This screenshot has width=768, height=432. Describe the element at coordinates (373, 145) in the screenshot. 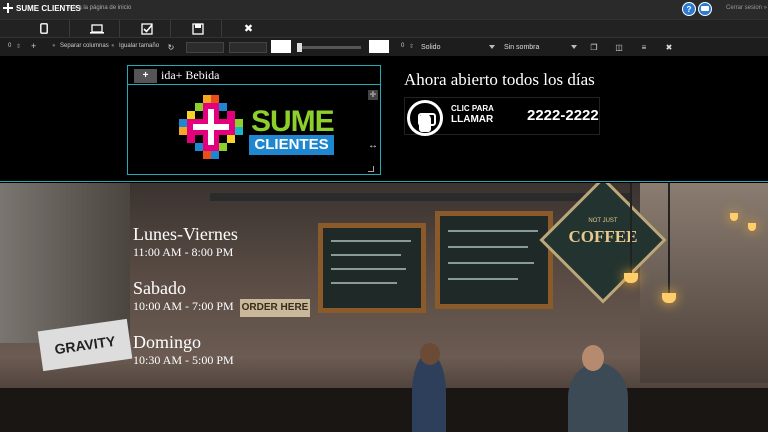

I see `resize-horizontal-icon: ↔` at that location.